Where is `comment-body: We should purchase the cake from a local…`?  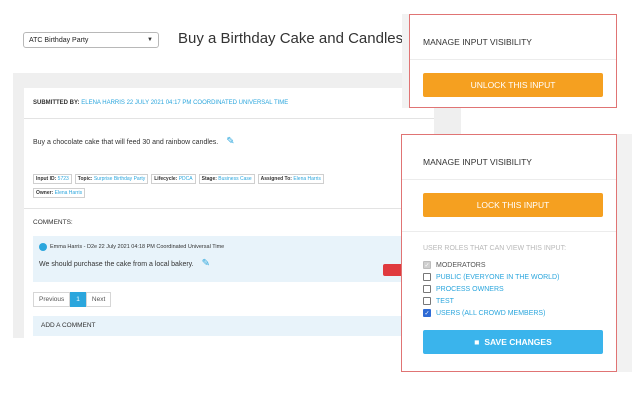 comment-body: We should purchase the cake from a local… is located at coordinates (124, 263).